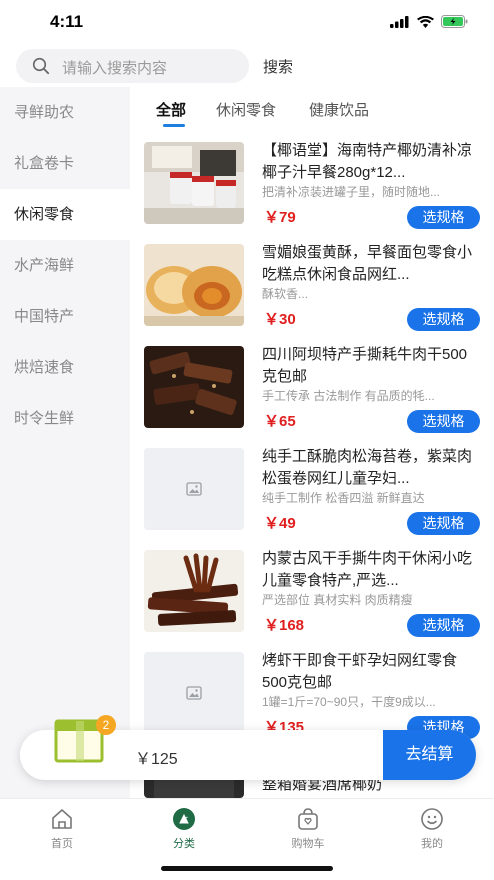 The image size is (494, 880). What do you see at coordinates (65, 418) in the screenshot?
I see `sidebar-item-seasonal: 时令生鲜` at bounding box center [65, 418].